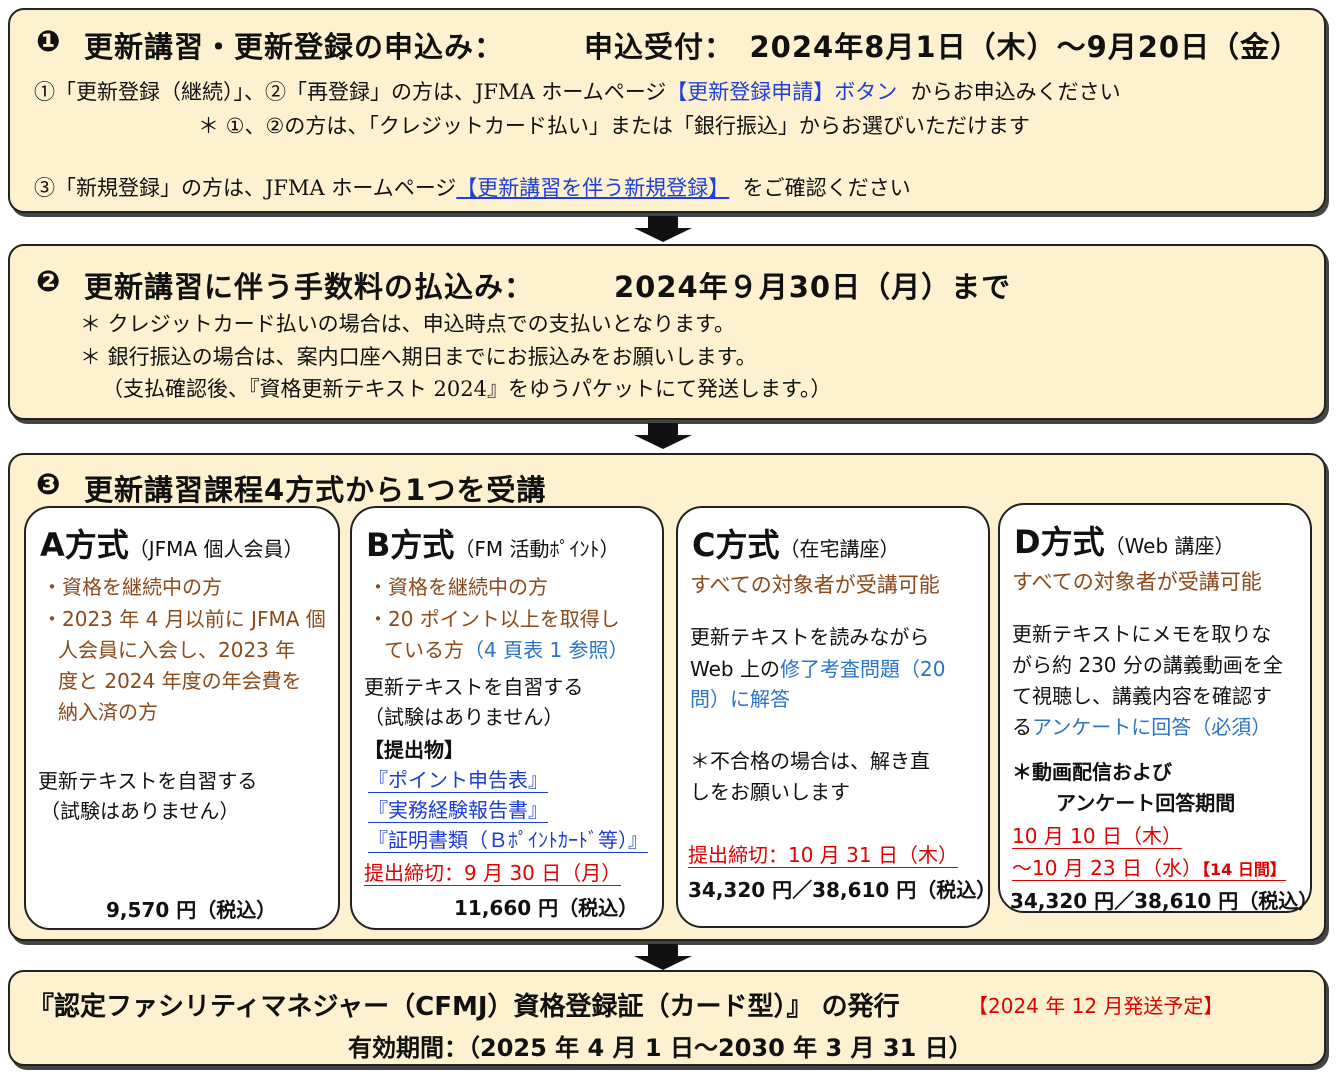  Describe the element at coordinates (458, 810) in the screenshot. I see `course-b-submission-2: 『実務経験報告書』` at that location.